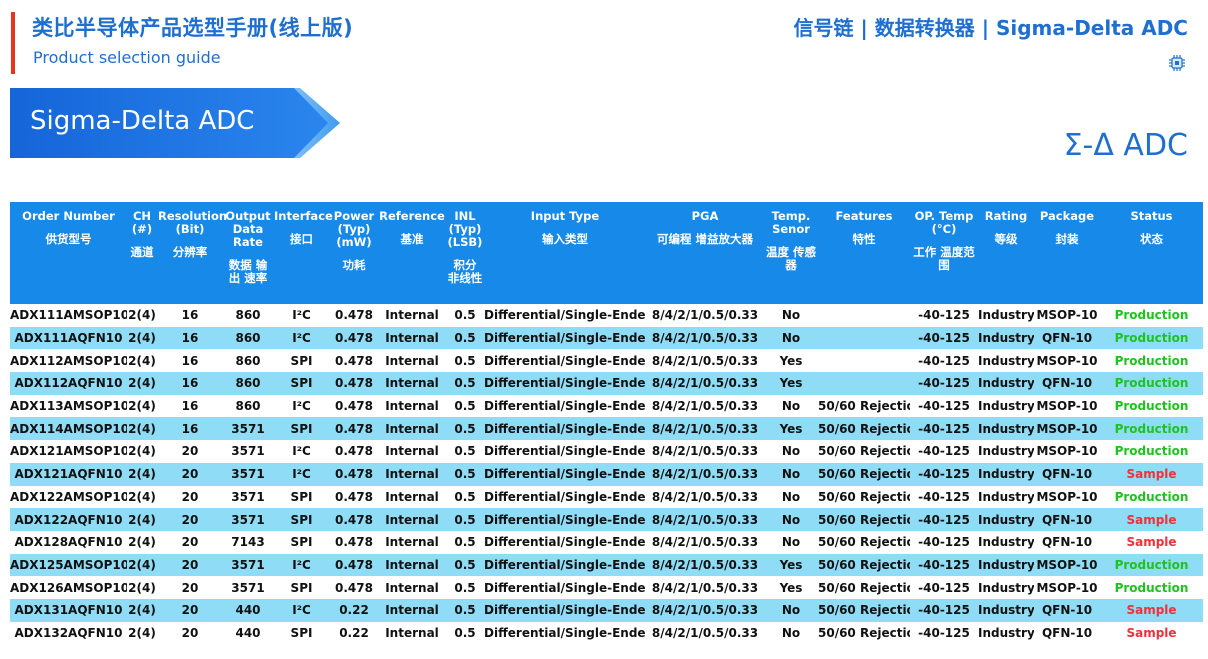  What do you see at coordinates (1067, 253) in the screenshot?
I see `column-header: Package 封装` at bounding box center [1067, 253].